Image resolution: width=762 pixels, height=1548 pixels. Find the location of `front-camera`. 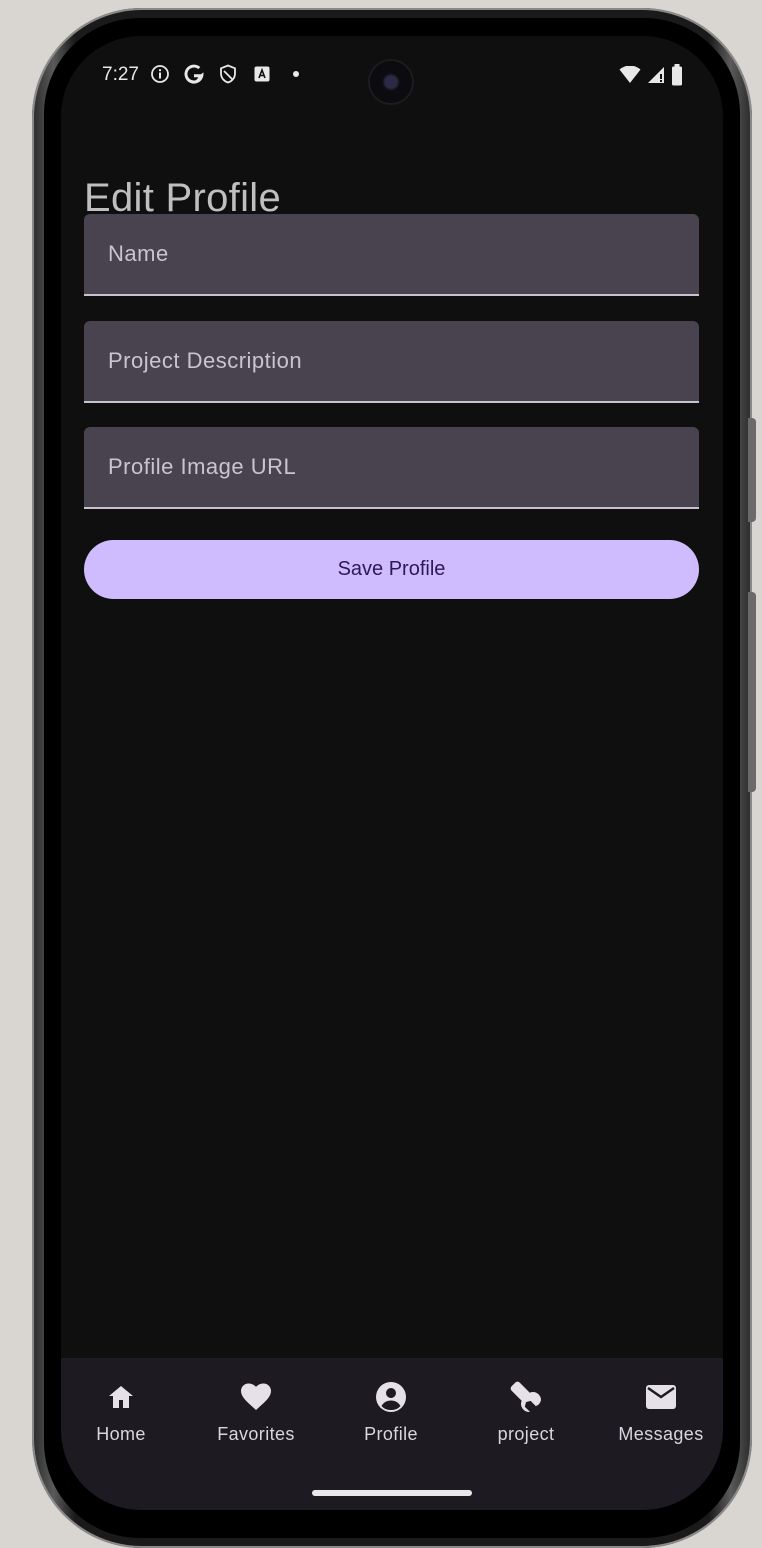

front-camera is located at coordinates (391, 82).